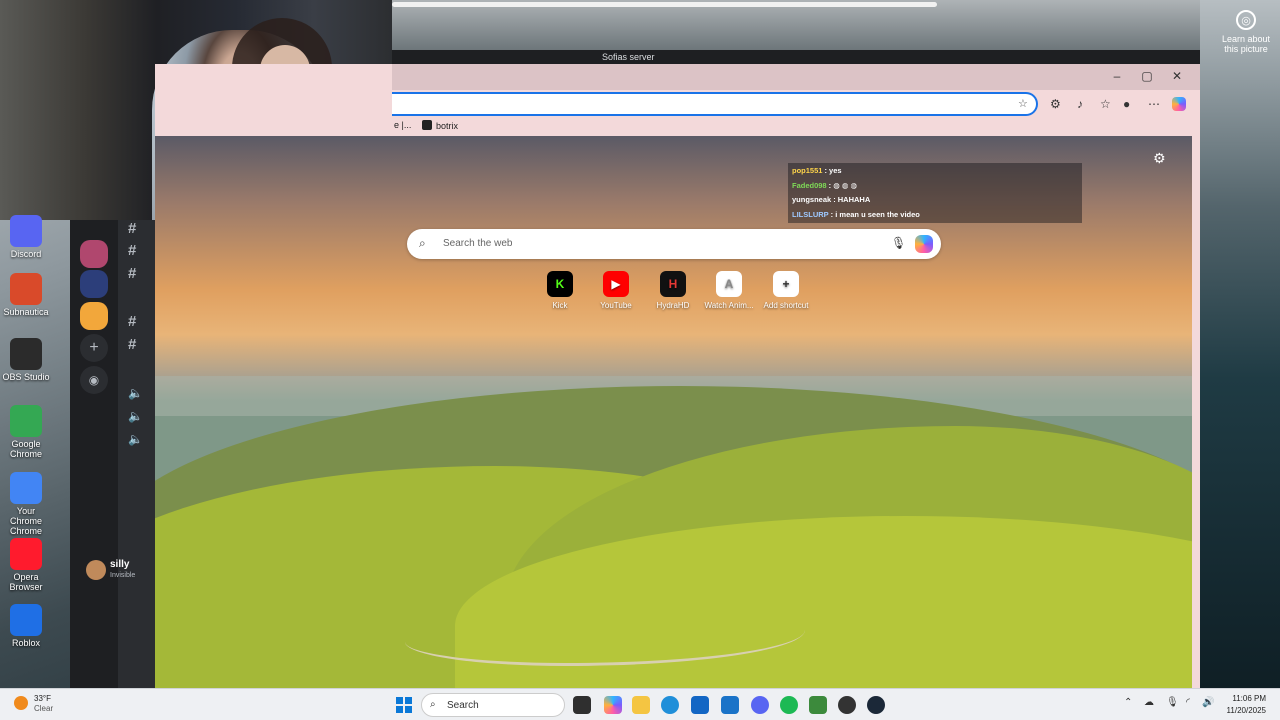  Describe the element at coordinates (1159, 158) in the screenshot. I see `page-settings-icon: ⚙` at that location.